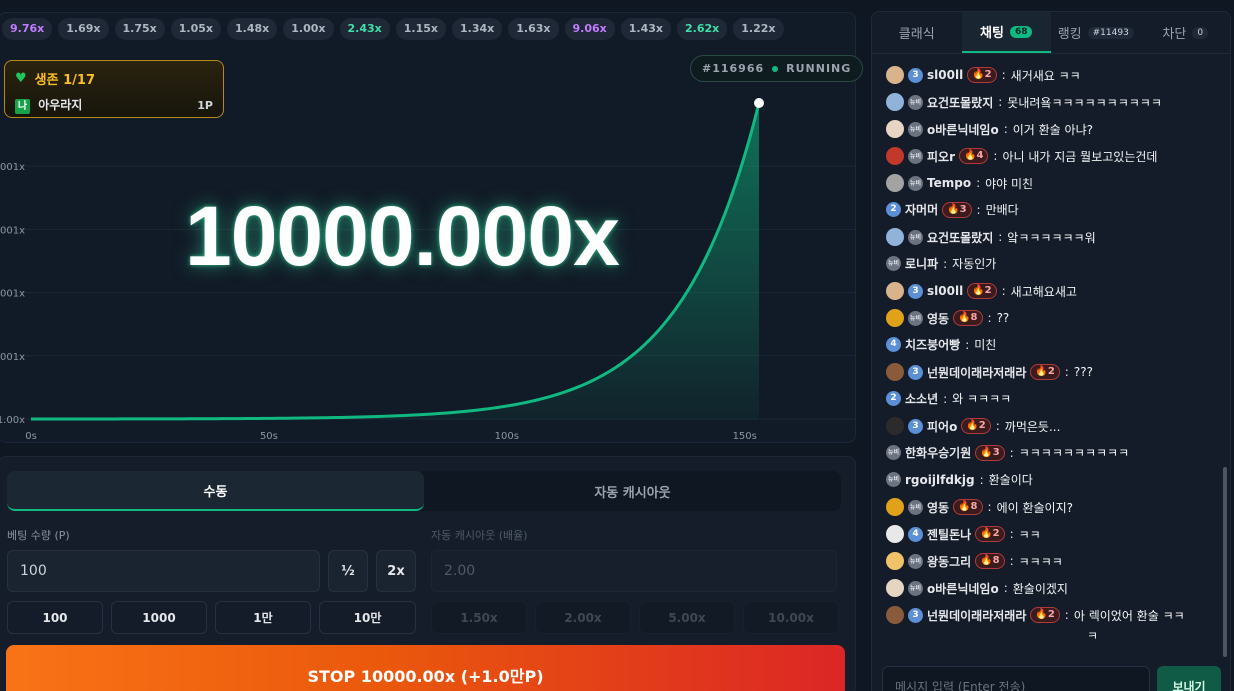 This screenshot has height=691, width=1234. Describe the element at coordinates (1093, 636) in the screenshot. I see `chat-text-wrap: ㅋ` at that location.